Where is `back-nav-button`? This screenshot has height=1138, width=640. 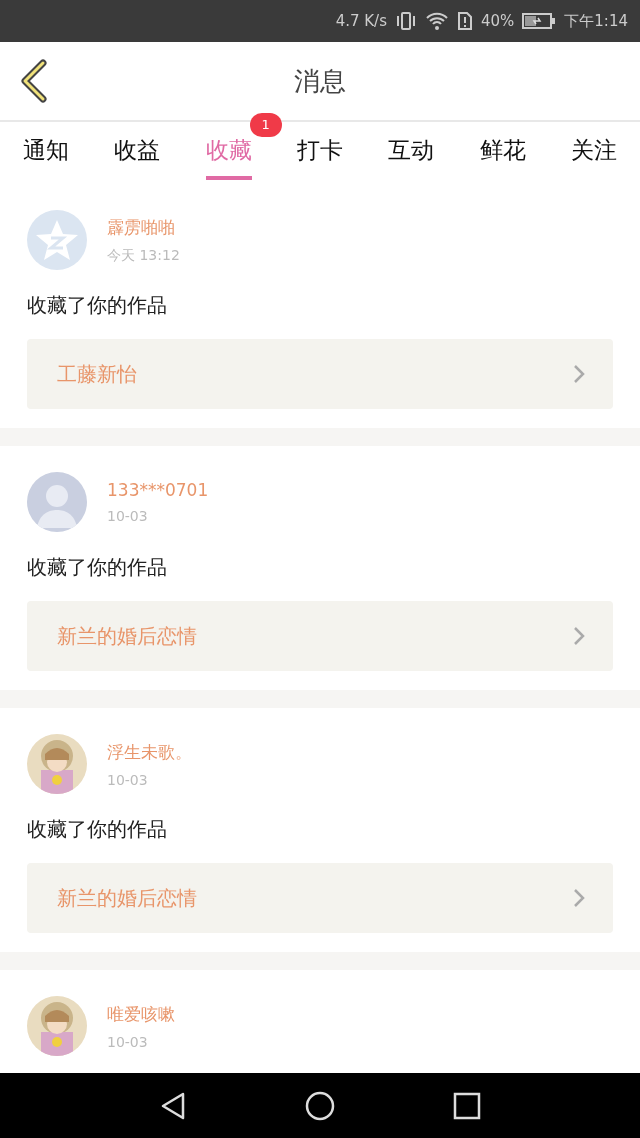 back-nav-button is located at coordinates (173, 1105).